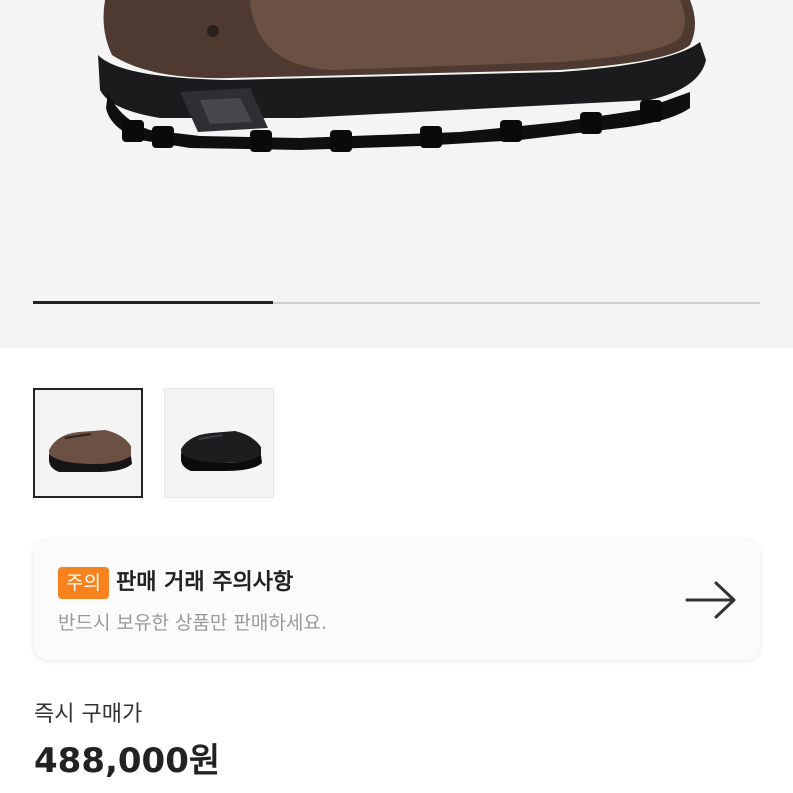  What do you see at coordinates (402, 76) in the screenshot?
I see `shoe-image` at bounding box center [402, 76].